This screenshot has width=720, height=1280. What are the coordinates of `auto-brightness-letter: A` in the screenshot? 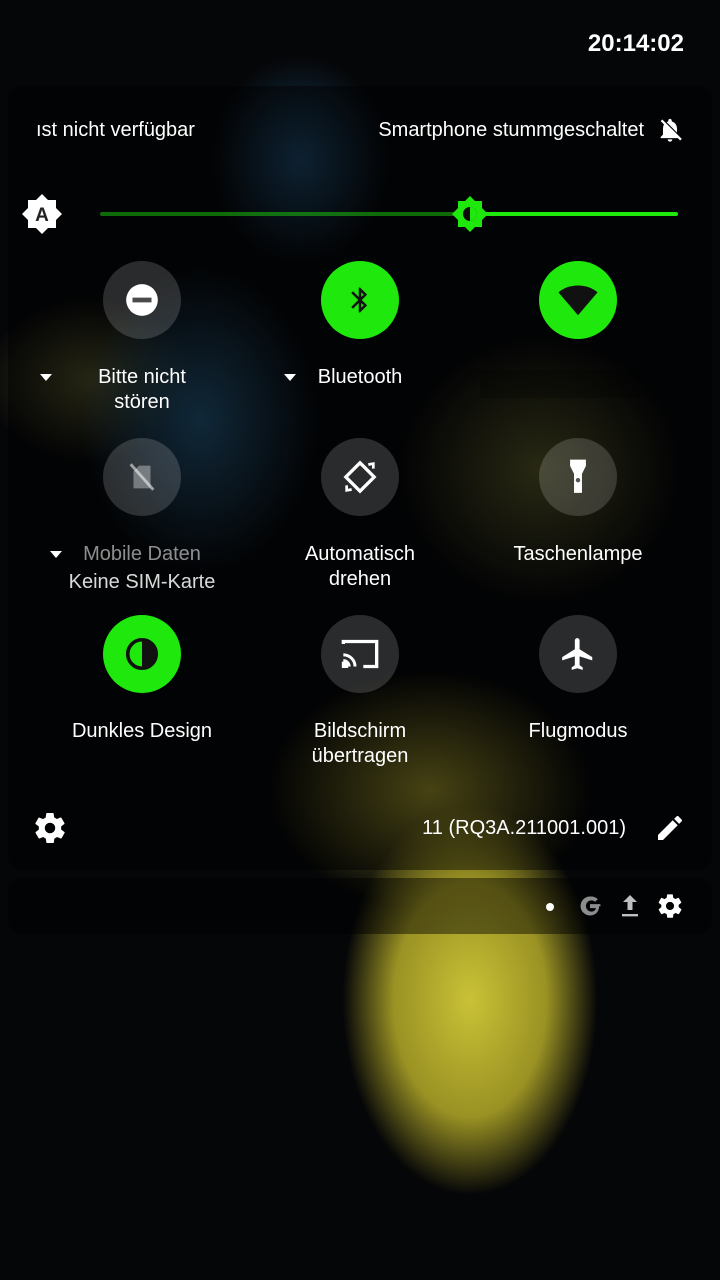 It's located at (42, 215).